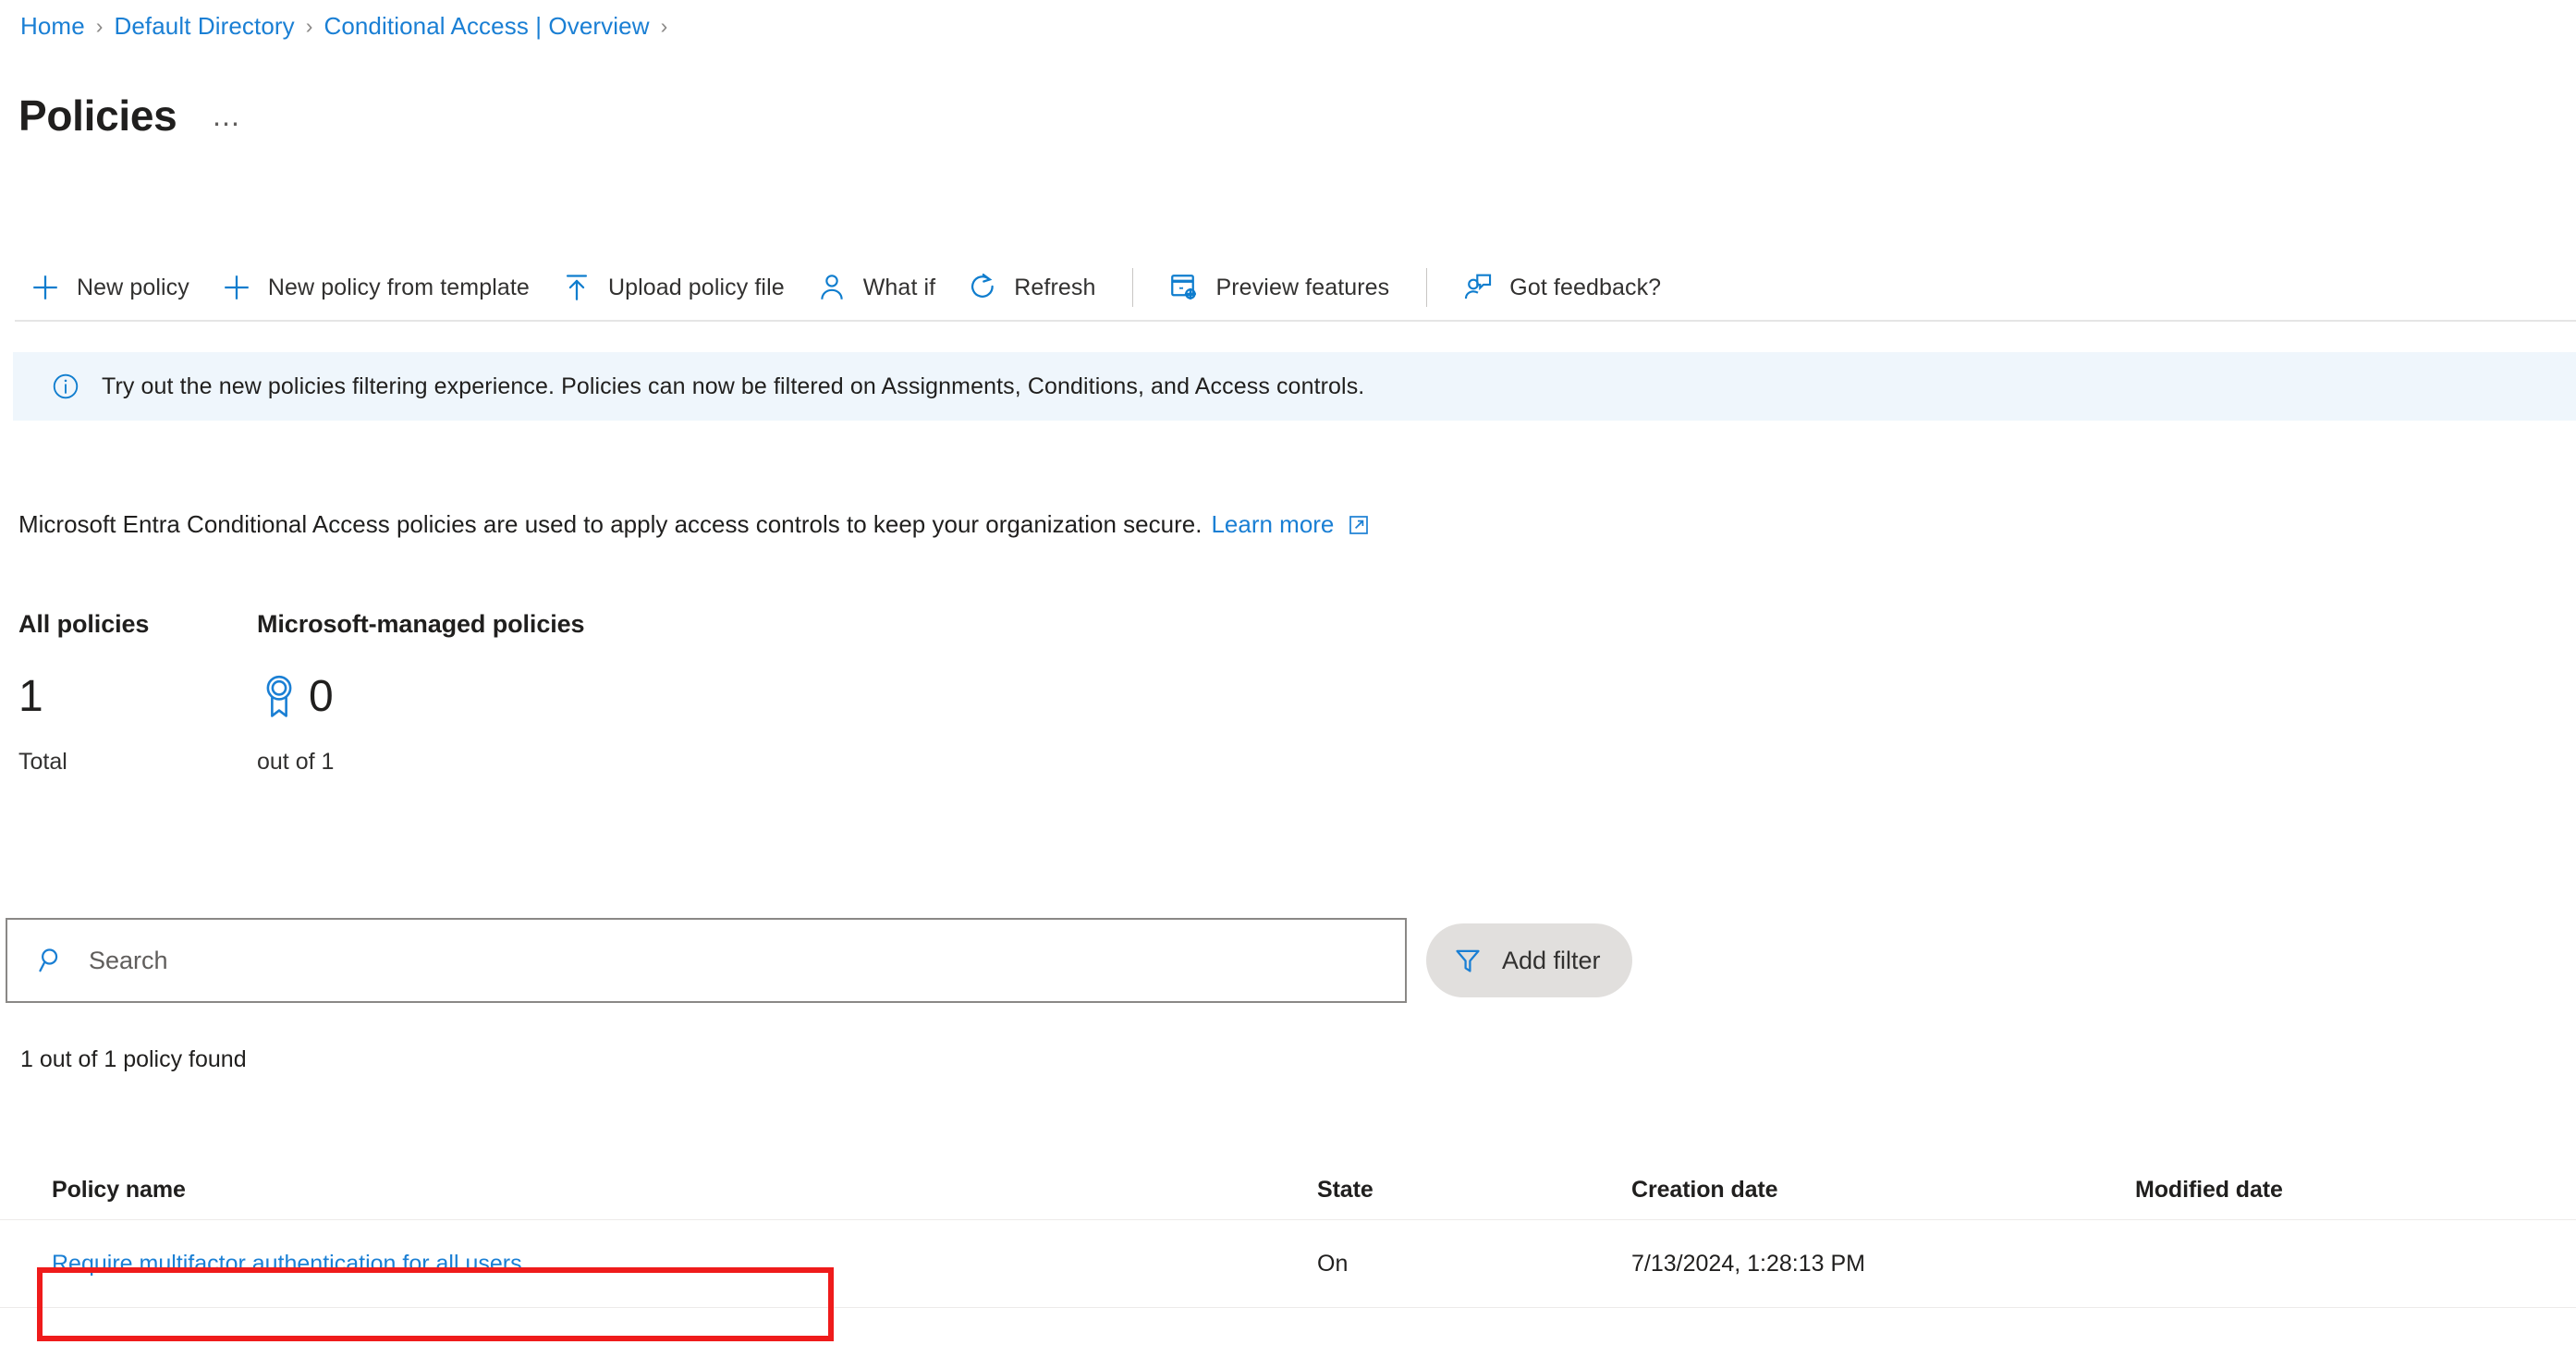  What do you see at coordinates (1333, 1263) in the screenshot?
I see `cell-state: On` at bounding box center [1333, 1263].